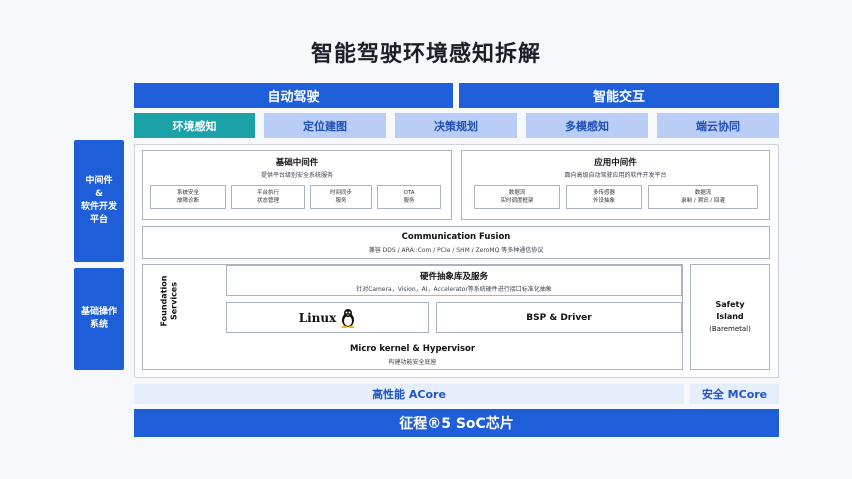 Image resolution: width=852 pixels, height=479 pixels. I want to click on basic-middleware-title: 基础中间件, so click(297, 163).